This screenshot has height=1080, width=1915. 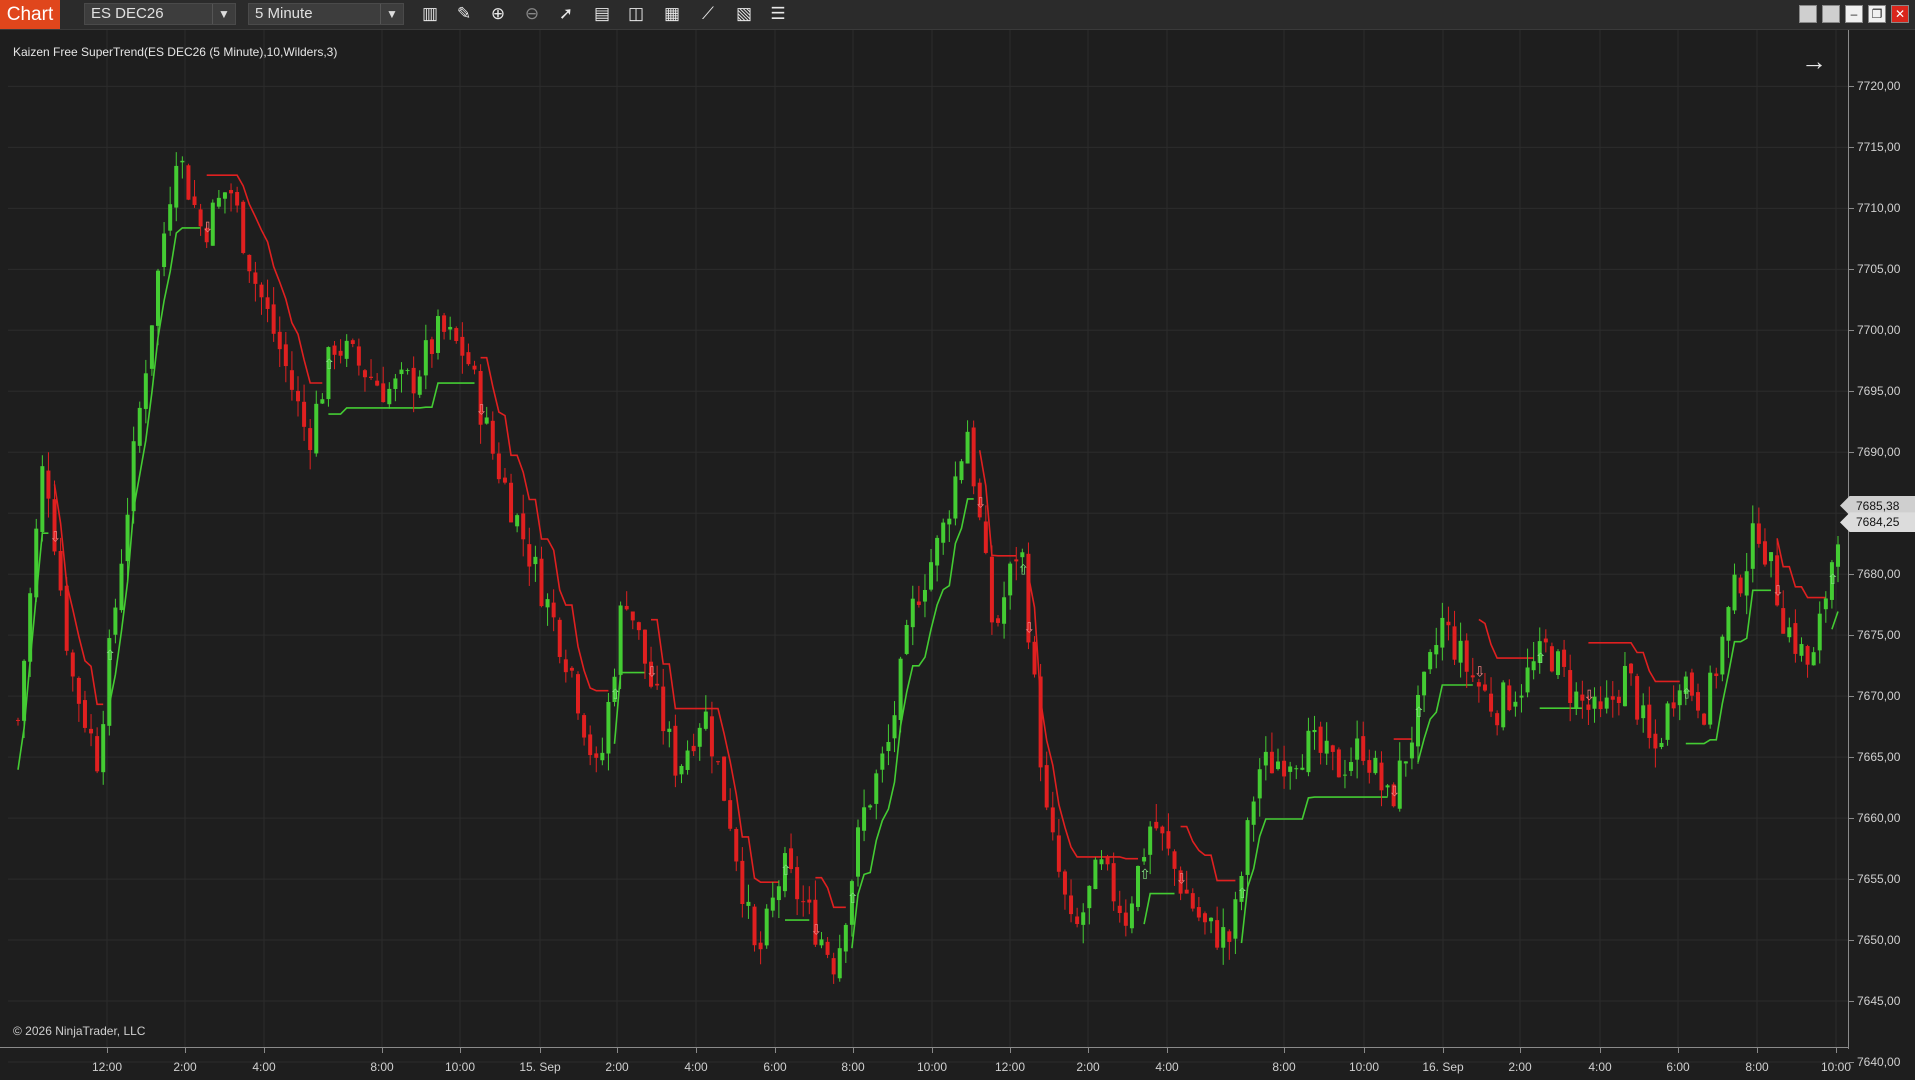 I want to click on indicators-icon: ☰, so click(x=778, y=14).